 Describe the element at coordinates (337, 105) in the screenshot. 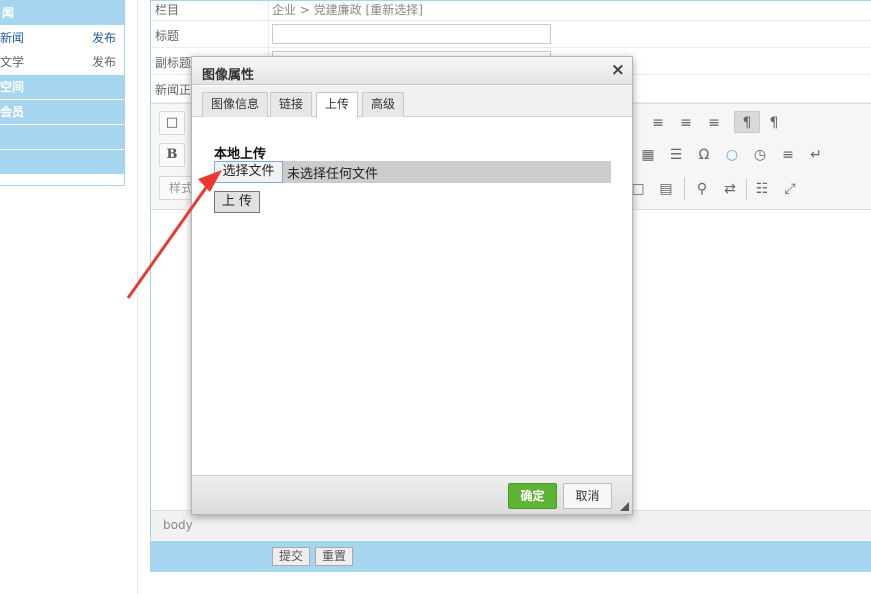

I see `tab-upload: 上传` at that location.